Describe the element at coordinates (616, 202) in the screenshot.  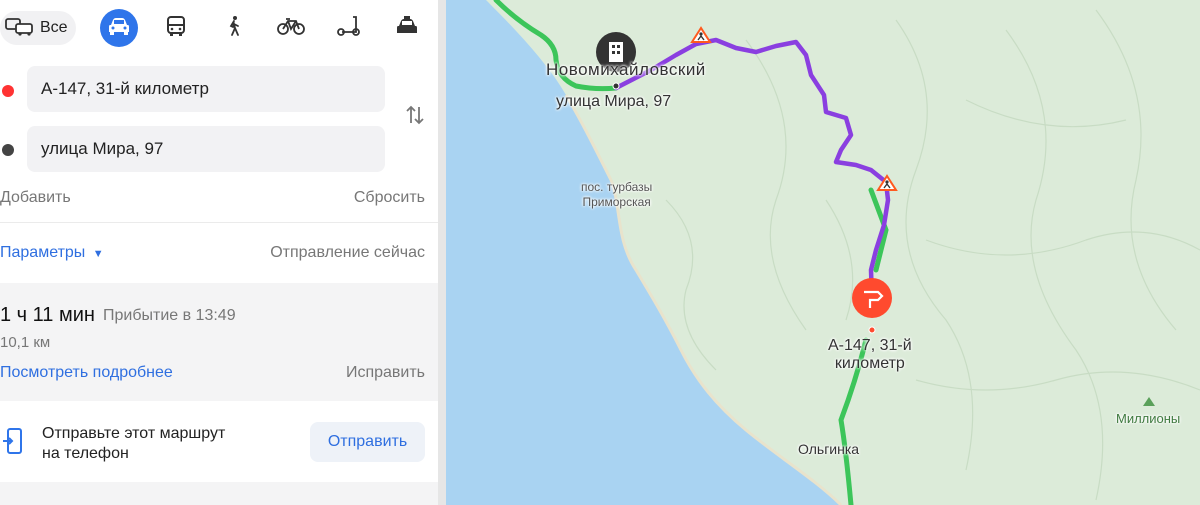
I see `label-primorskaya-line2: Приморская` at that location.